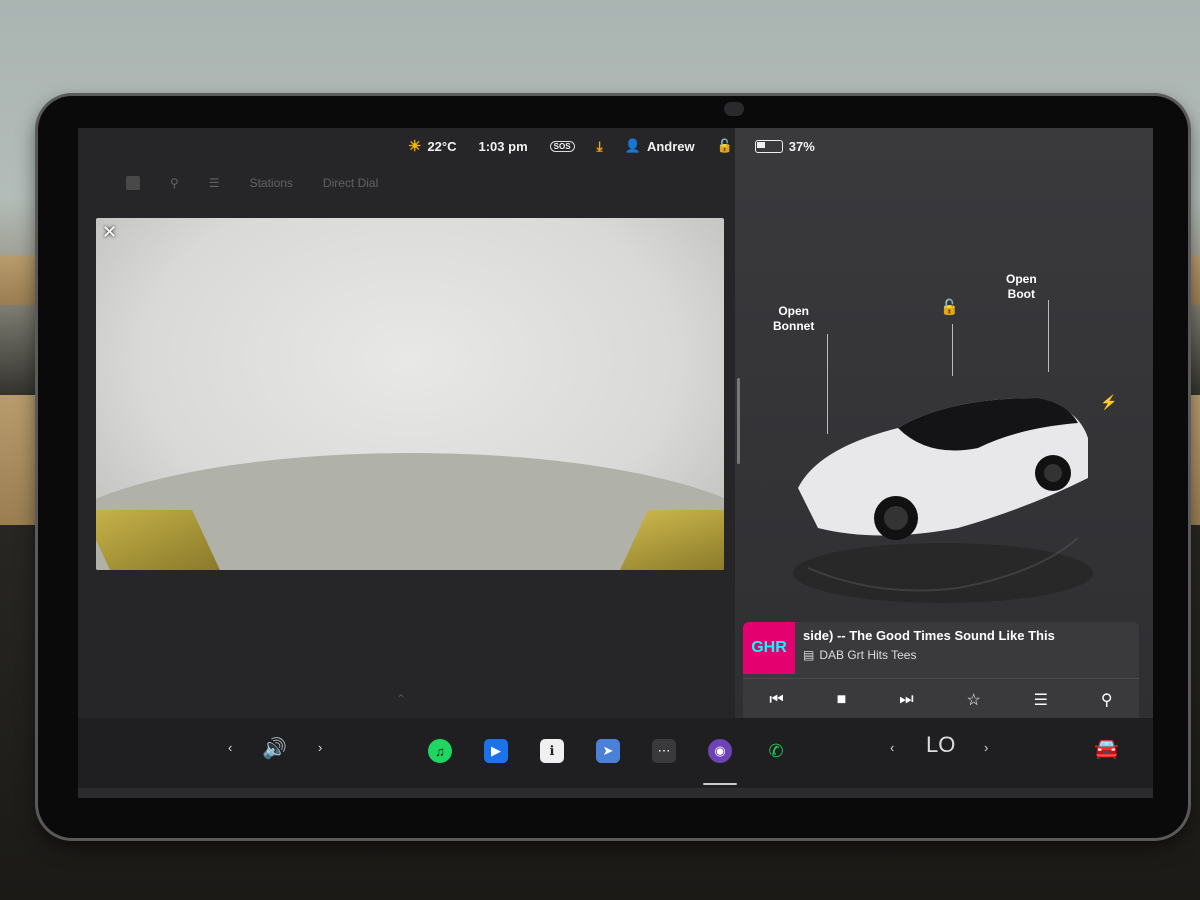 This screenshot has width=1200, height=900. I want to click on bottom-dock: ‹ 🔊 › ♫ ▶ ℹ ➤ ⋯ ◉ ✆ ‹ LO › 🚘, so click(615, 753).